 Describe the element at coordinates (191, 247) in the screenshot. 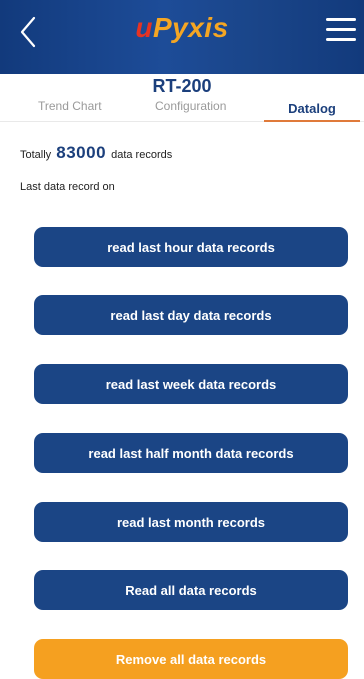

I see `read-last-hour-button: read last hour data records` at that location.